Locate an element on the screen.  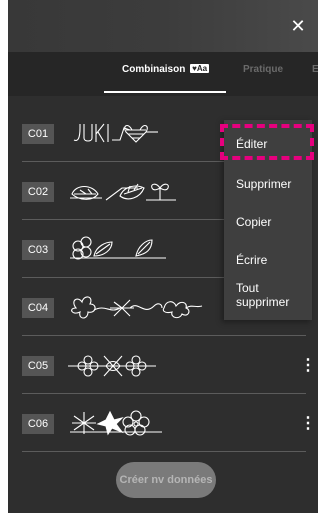
header-bar: ✕ is located at coordinates (163, 26).